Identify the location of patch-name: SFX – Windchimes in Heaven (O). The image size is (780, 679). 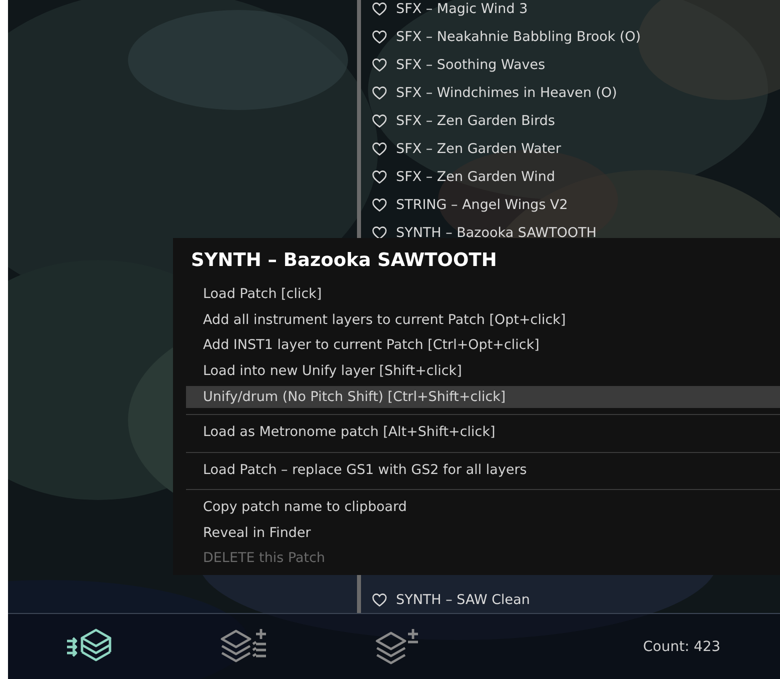
(506, 93).